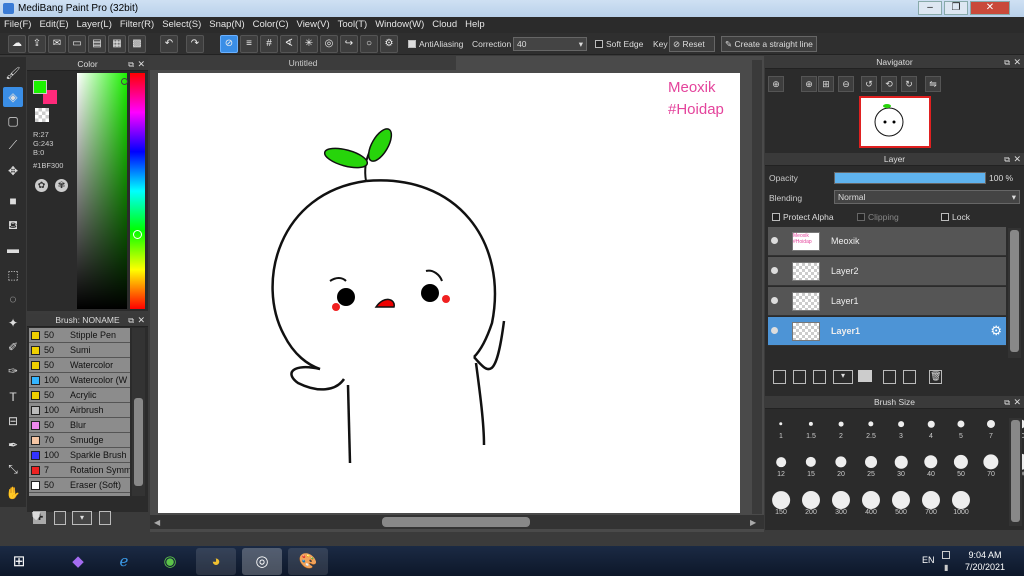 The image size is (1024, 576). I want to click on snap-curve-icon: ↪, so click(349, 44).